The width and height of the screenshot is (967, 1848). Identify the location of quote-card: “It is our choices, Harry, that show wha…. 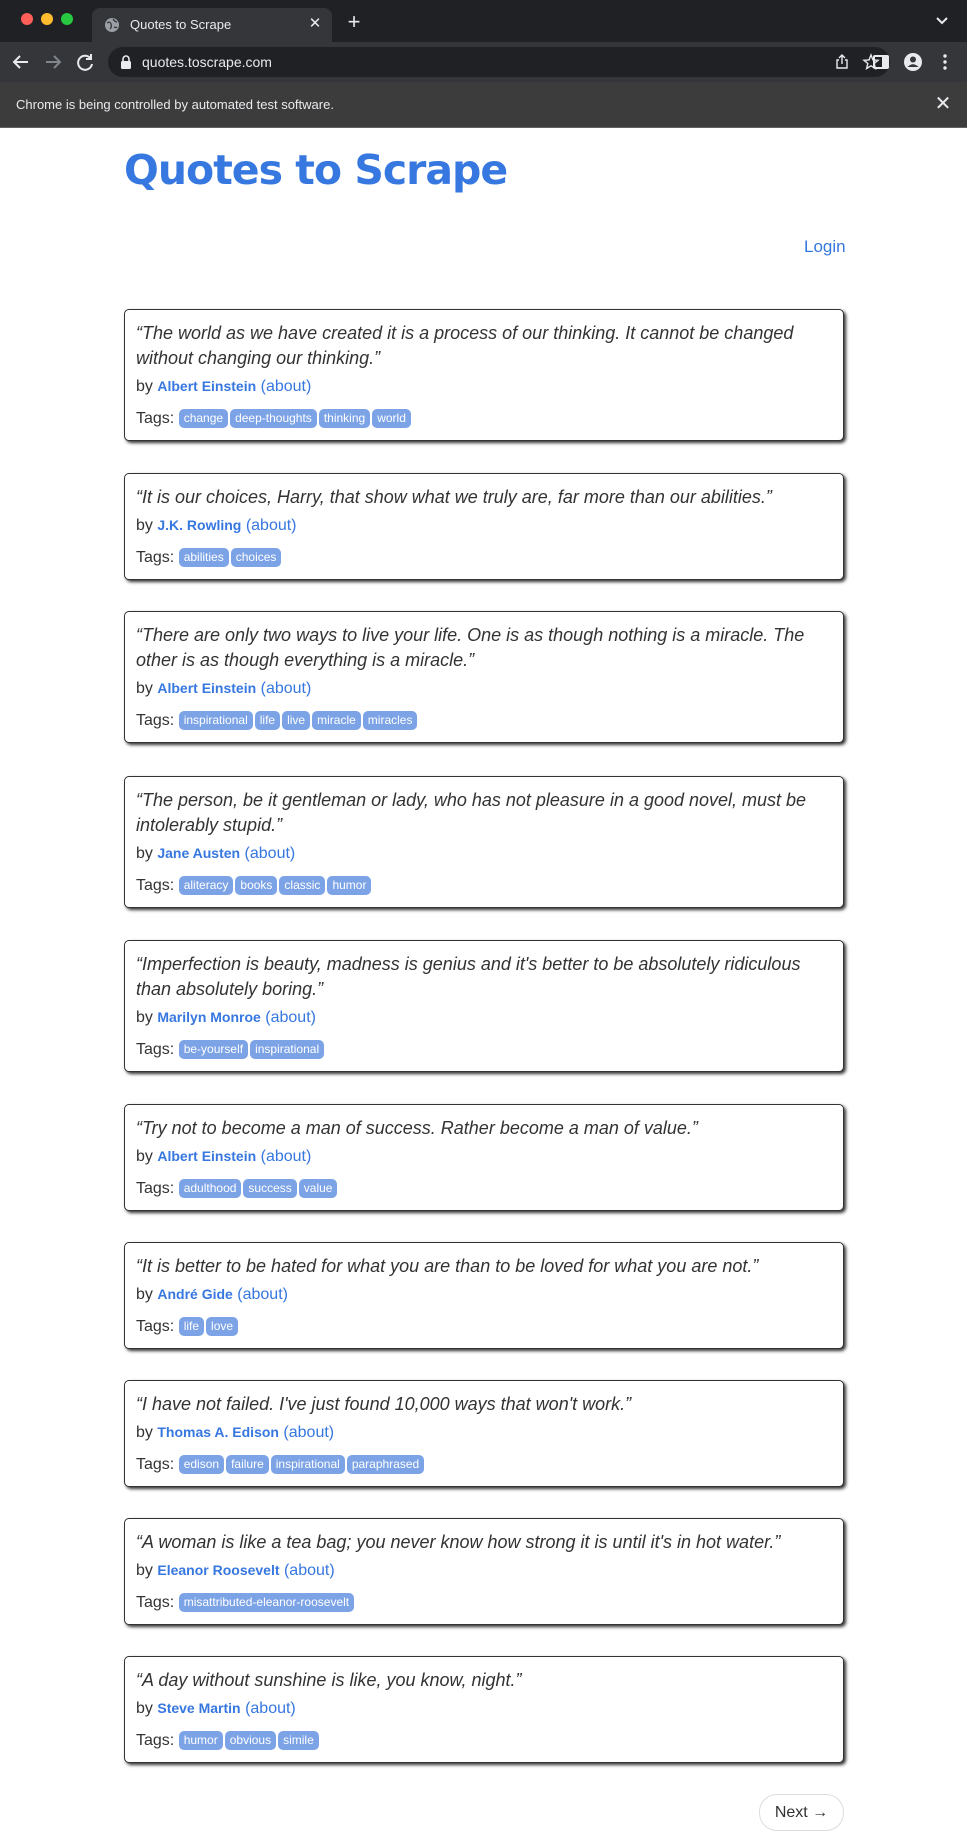
(484, 526).